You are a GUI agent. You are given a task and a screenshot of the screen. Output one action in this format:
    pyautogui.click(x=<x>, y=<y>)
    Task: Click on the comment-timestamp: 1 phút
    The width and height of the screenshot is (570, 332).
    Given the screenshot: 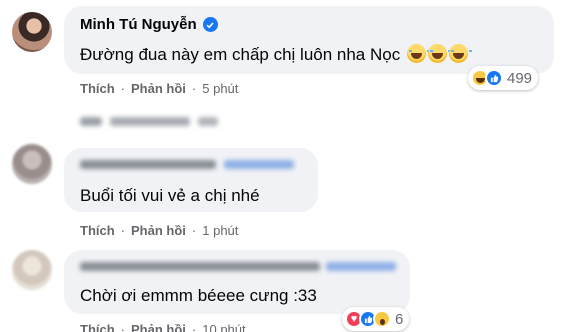 What is the action you would take?
    pyautogui.click(x=220, y=230)
    